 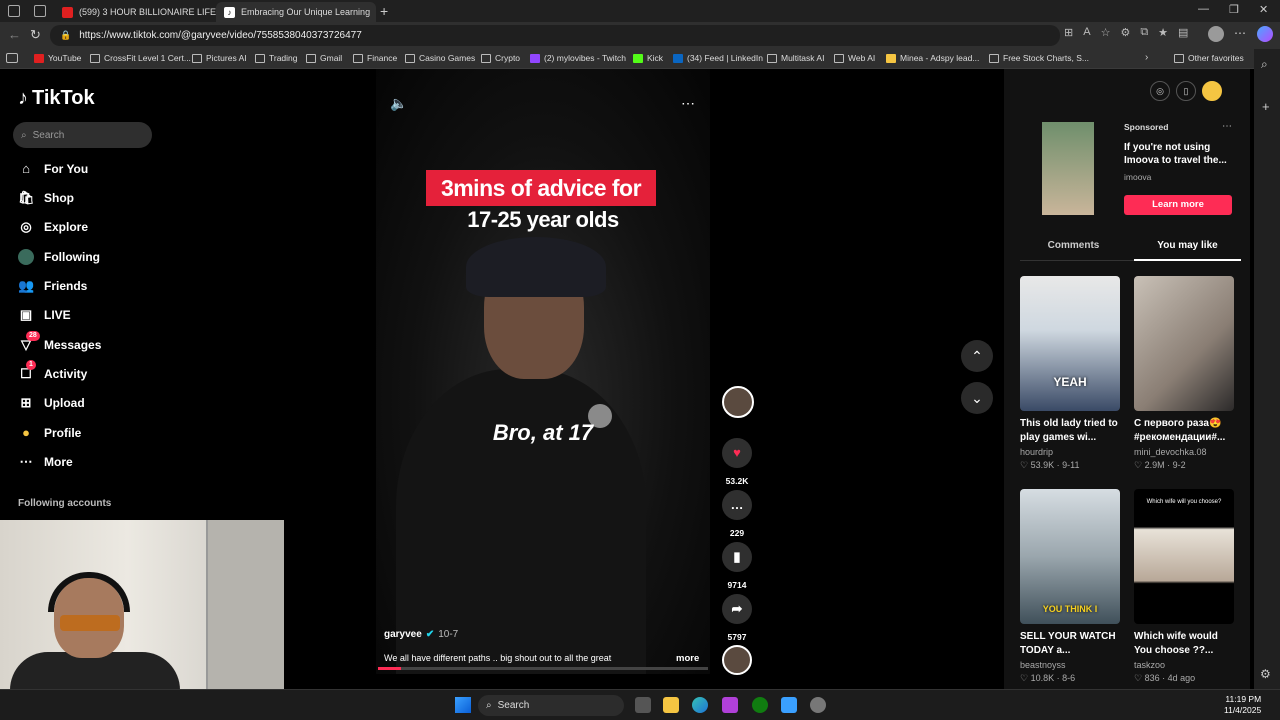 I want to click on collections-icon: ▤, so click(x=1183, y=32).